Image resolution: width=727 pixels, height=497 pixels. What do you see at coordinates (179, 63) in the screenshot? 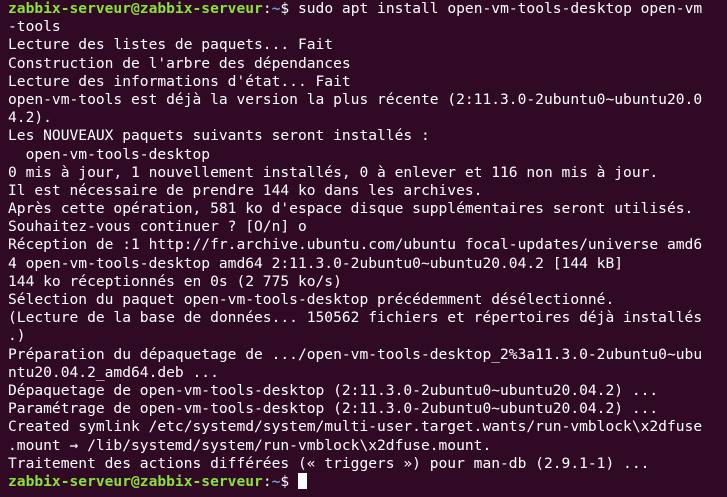
I see `output-line: Construction de l'arbre des dépendances` at bounding box center [179, 63].